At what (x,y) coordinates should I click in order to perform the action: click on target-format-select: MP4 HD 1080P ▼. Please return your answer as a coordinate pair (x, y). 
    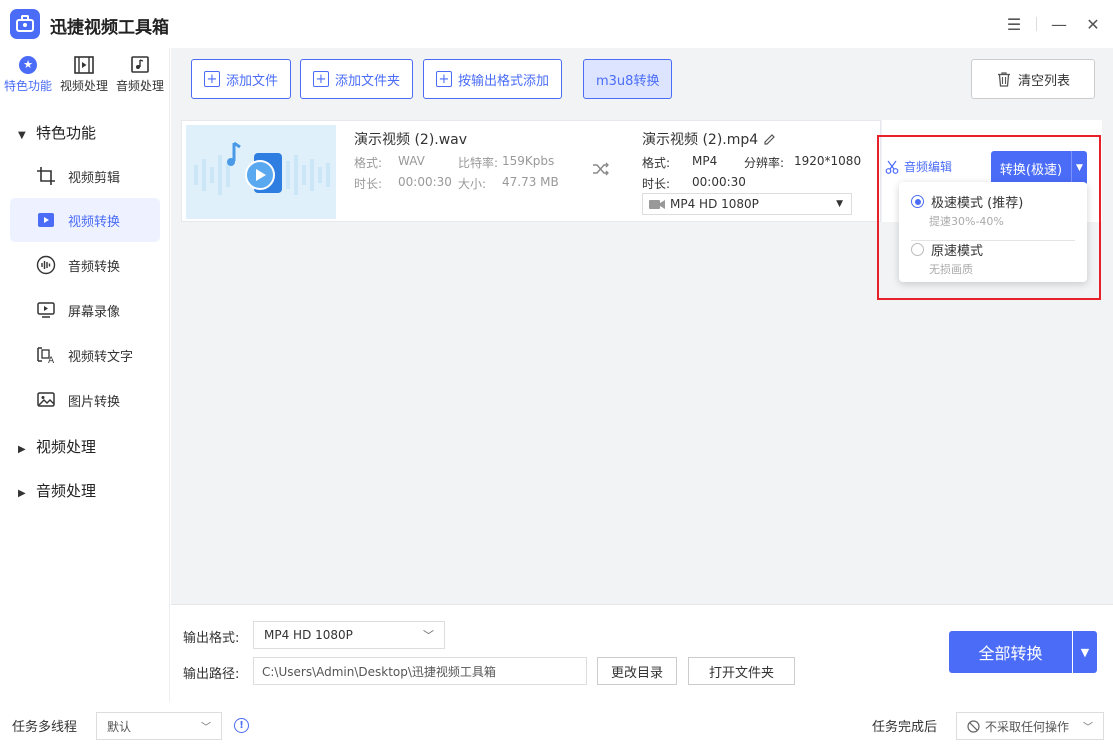
    Looking at the image, I should click on (747, 204).